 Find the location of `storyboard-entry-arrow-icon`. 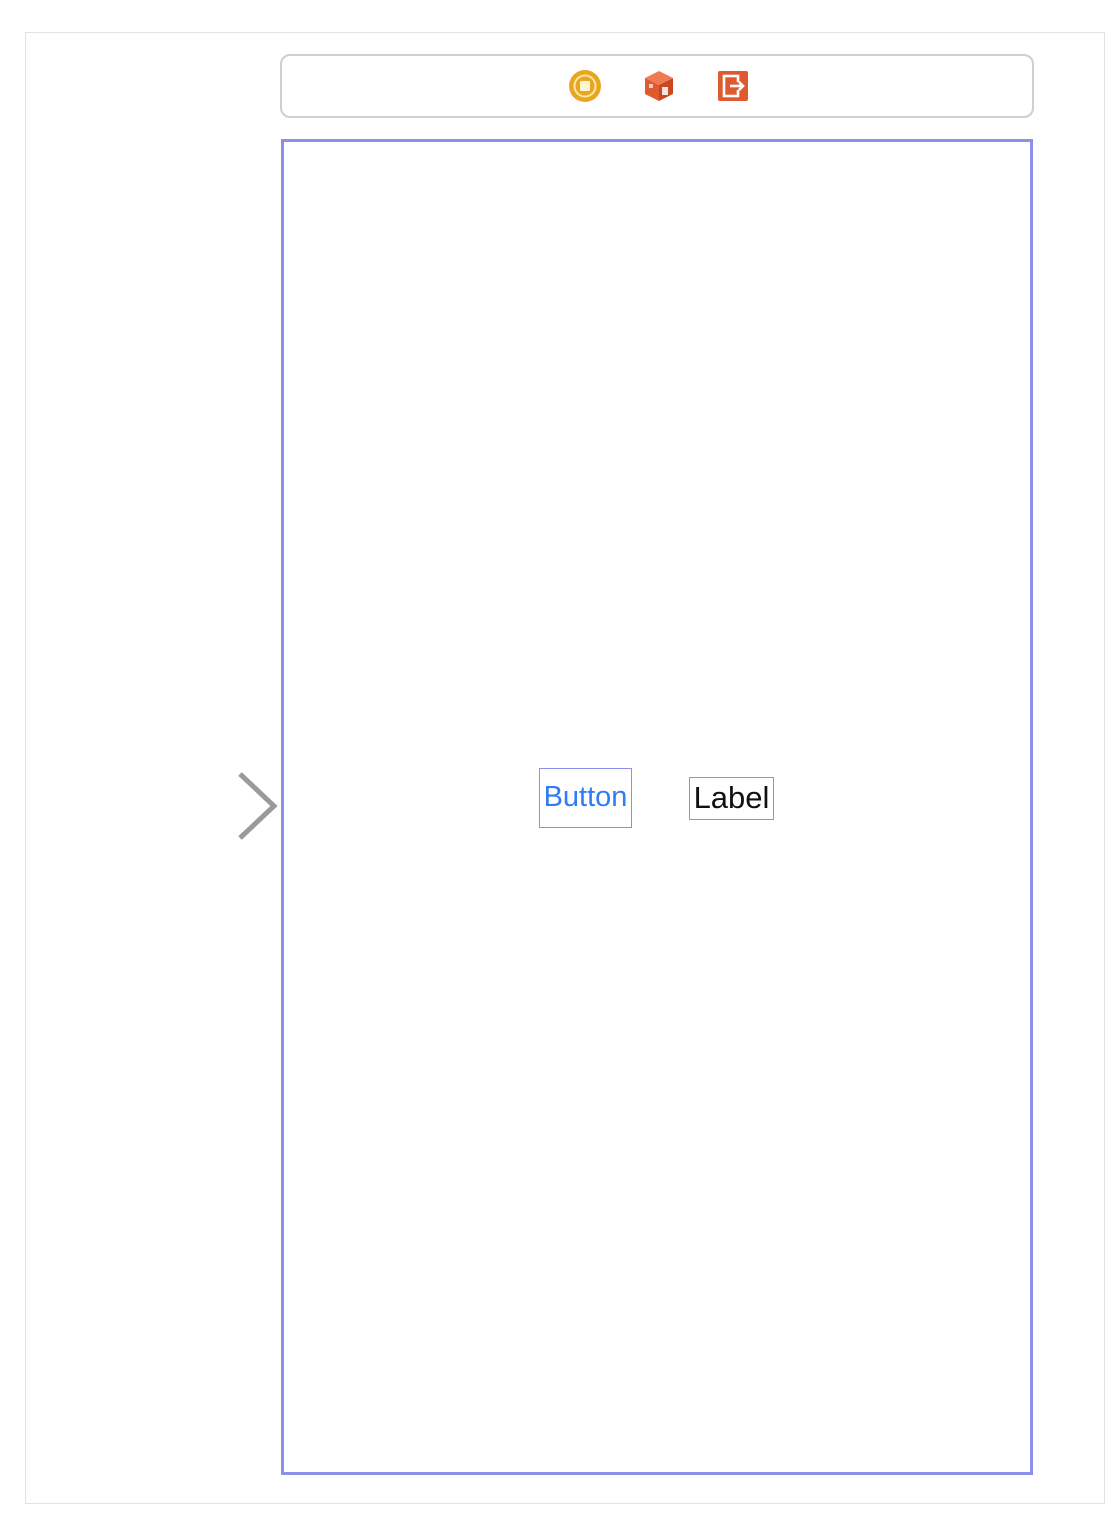

storyboard-entry-arrow-icon is located at coordinates (181, 806).